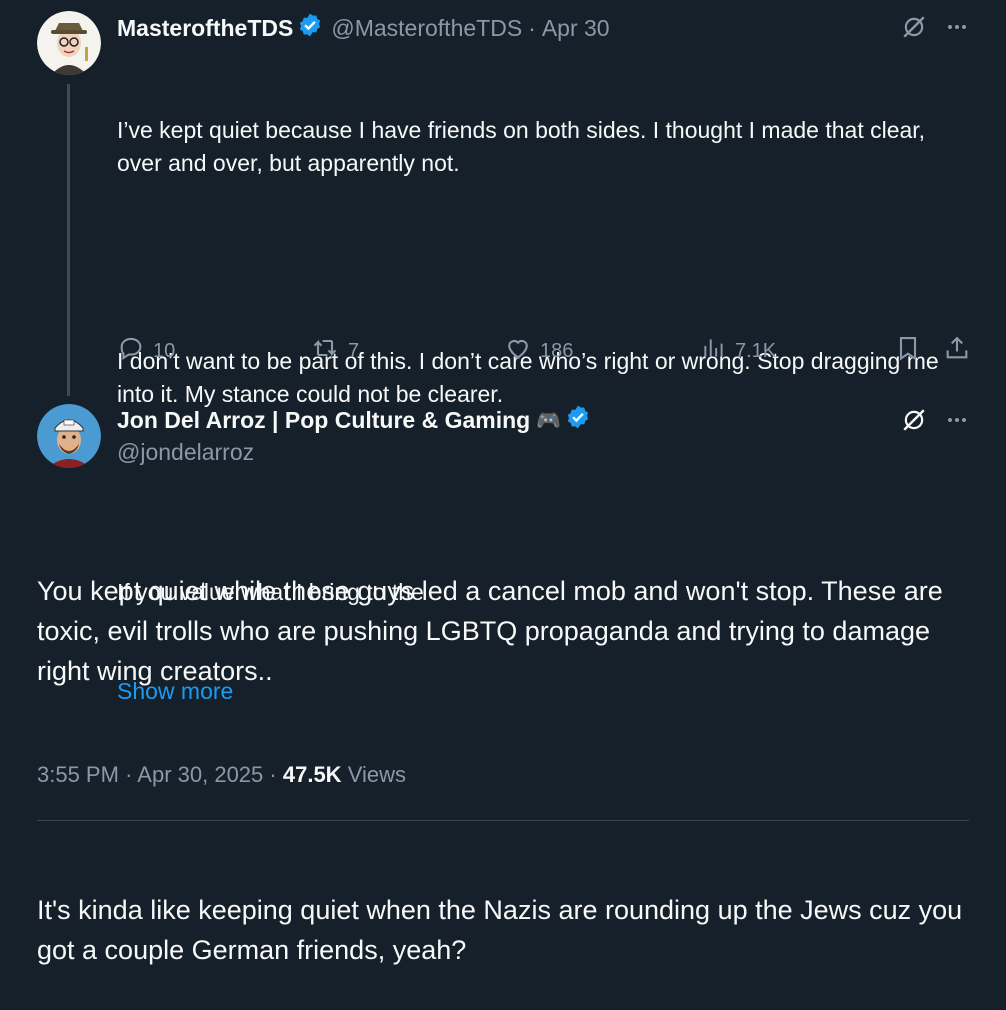 This screenshot has height=1010, width=1006. Describe the element at coordinates (312, 774) in the screenshot. I see `tweet2-views-count: 47.5K` at that location.